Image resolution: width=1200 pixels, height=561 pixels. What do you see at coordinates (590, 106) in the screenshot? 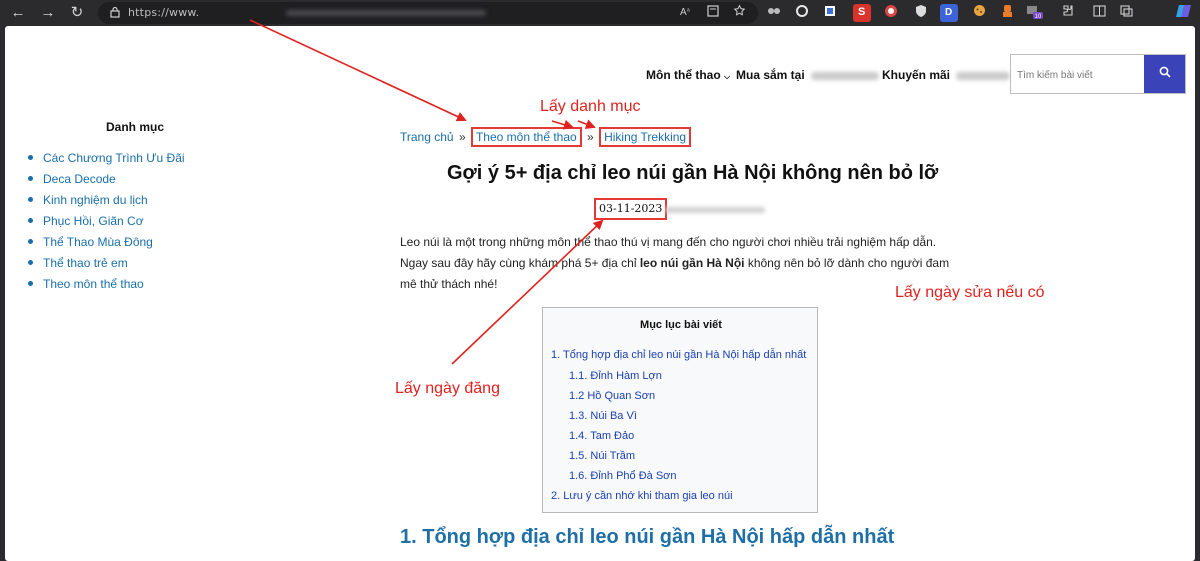
I see `annotation-category: Lấy danh mục` at bounding box center [590, 106].